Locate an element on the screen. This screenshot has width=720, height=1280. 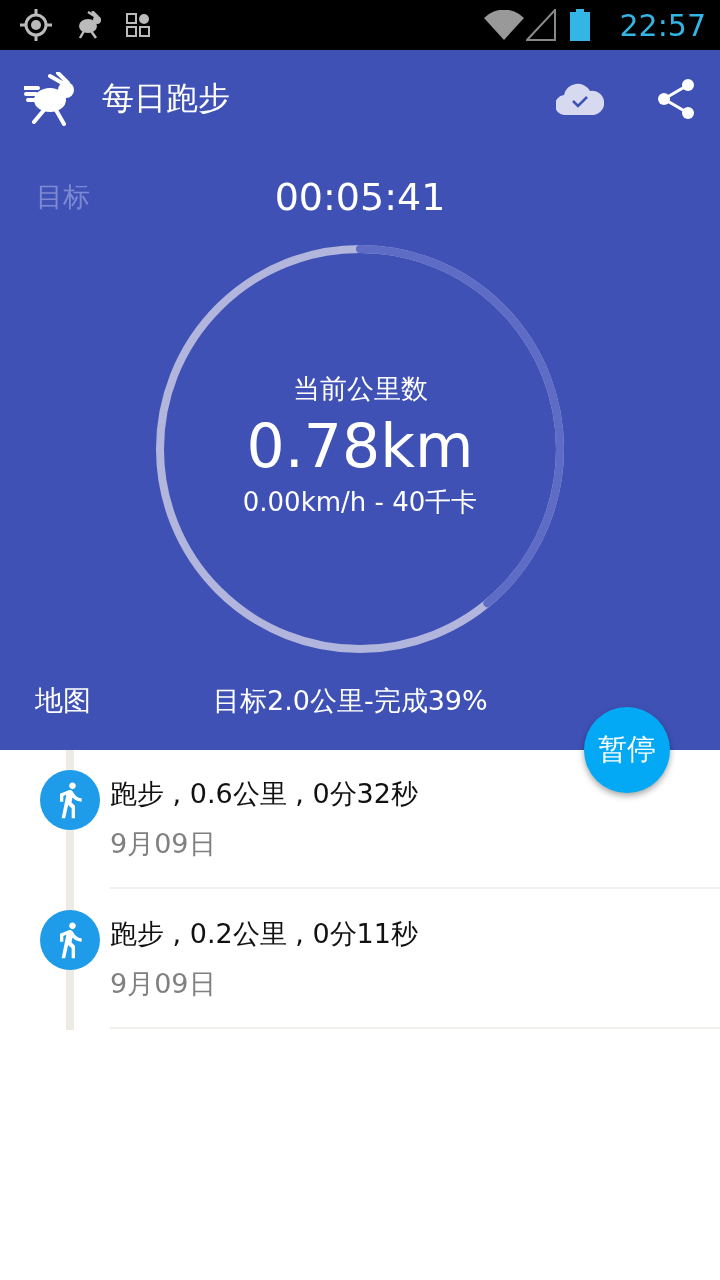
cloud-sync-icon is located at coordinates (580, 99).